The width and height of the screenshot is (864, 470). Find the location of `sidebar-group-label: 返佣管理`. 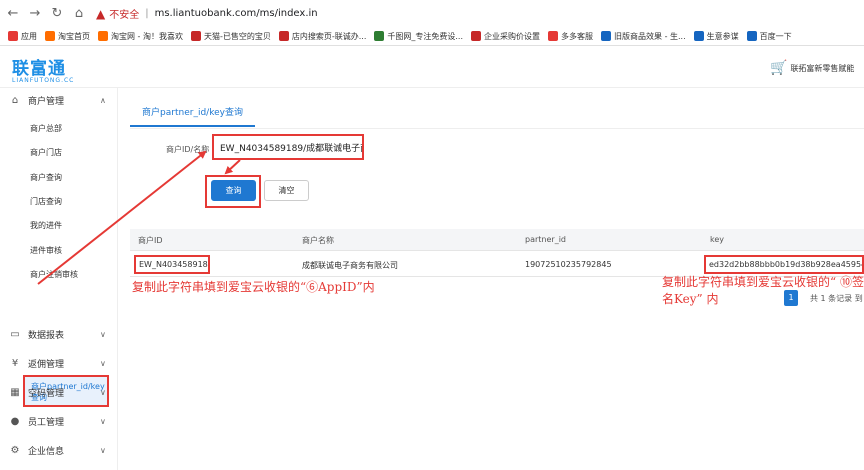

sidebar-group-label: 返佣管理 is located at coordinates (46, 364).